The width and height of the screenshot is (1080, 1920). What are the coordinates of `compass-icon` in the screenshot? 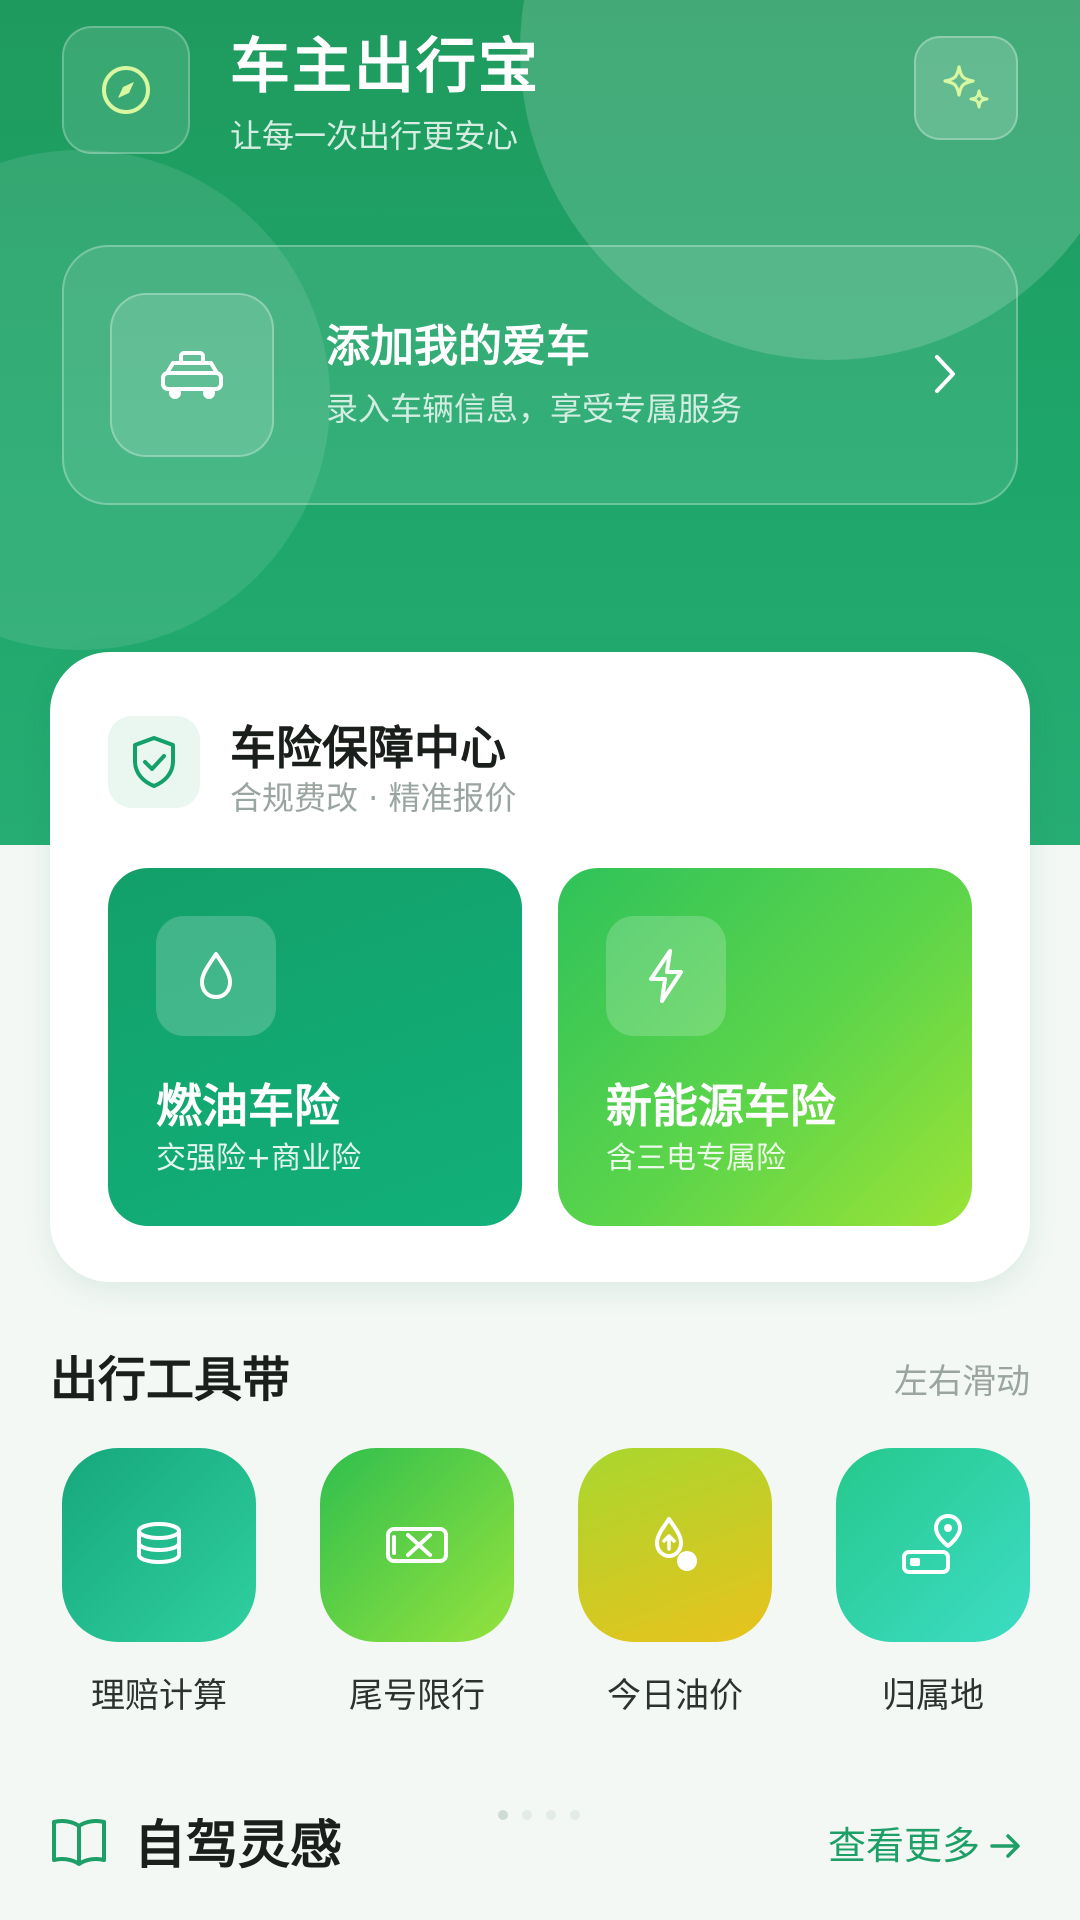 It's located at (126, 90).